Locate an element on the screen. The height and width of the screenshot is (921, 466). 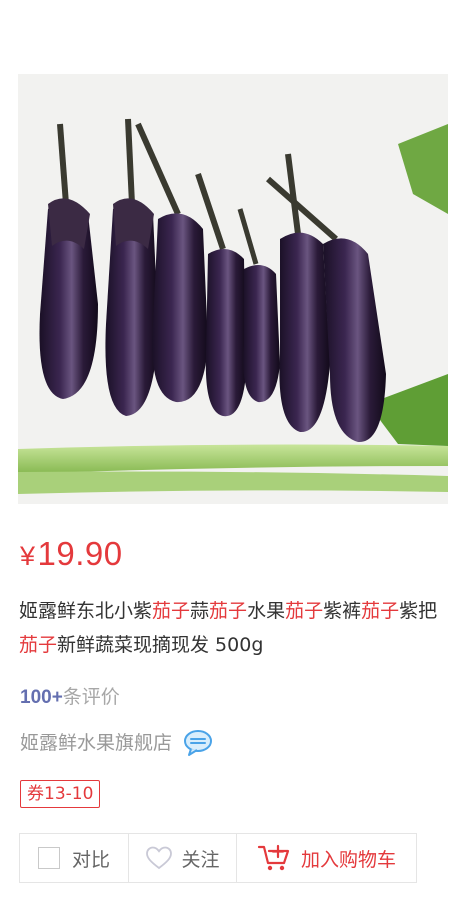
comment-label: 条评价 is located at coordinates (91, 697).